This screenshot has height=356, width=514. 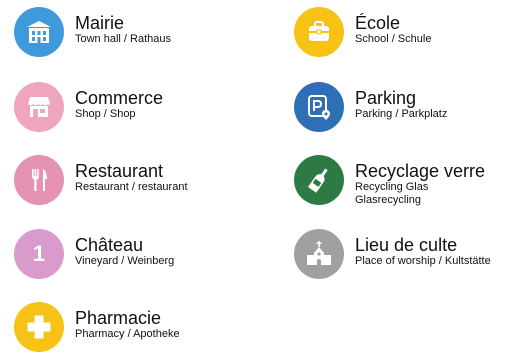 What do you see at coordinates (39, 327) in the screenshot?
I see `pharmacy-cross-icon` at bounding box center [39, 327].